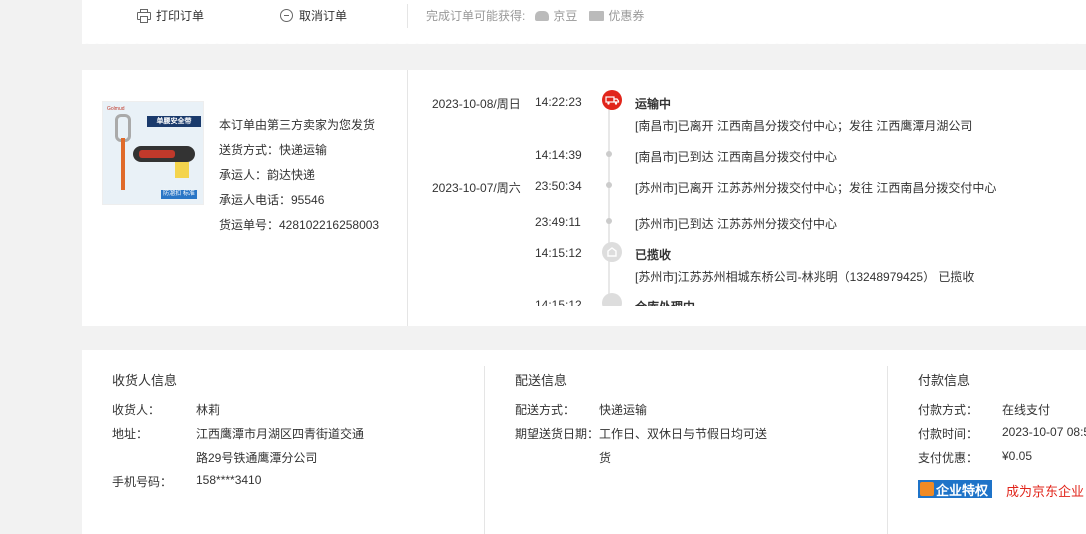  I want to click on receiver-name: 林莉, so click(208, 410).